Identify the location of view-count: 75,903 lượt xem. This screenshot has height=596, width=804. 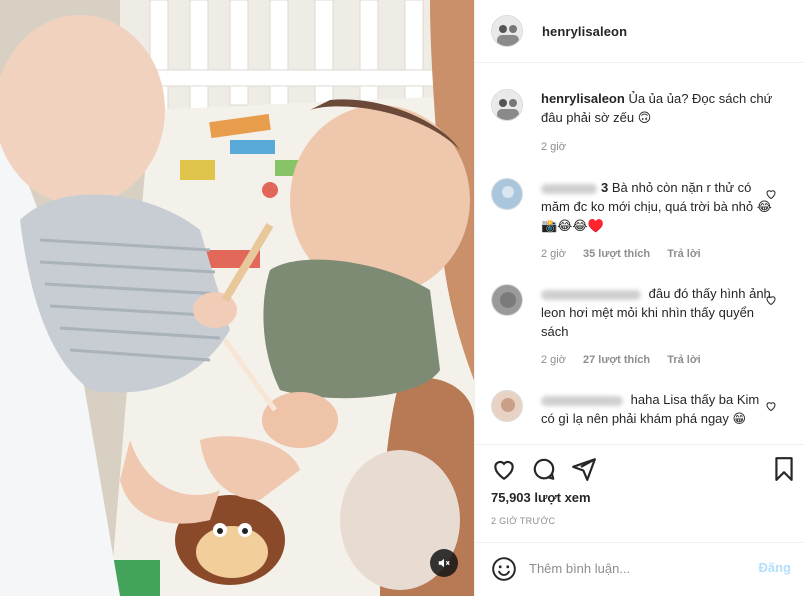
(541, 497).